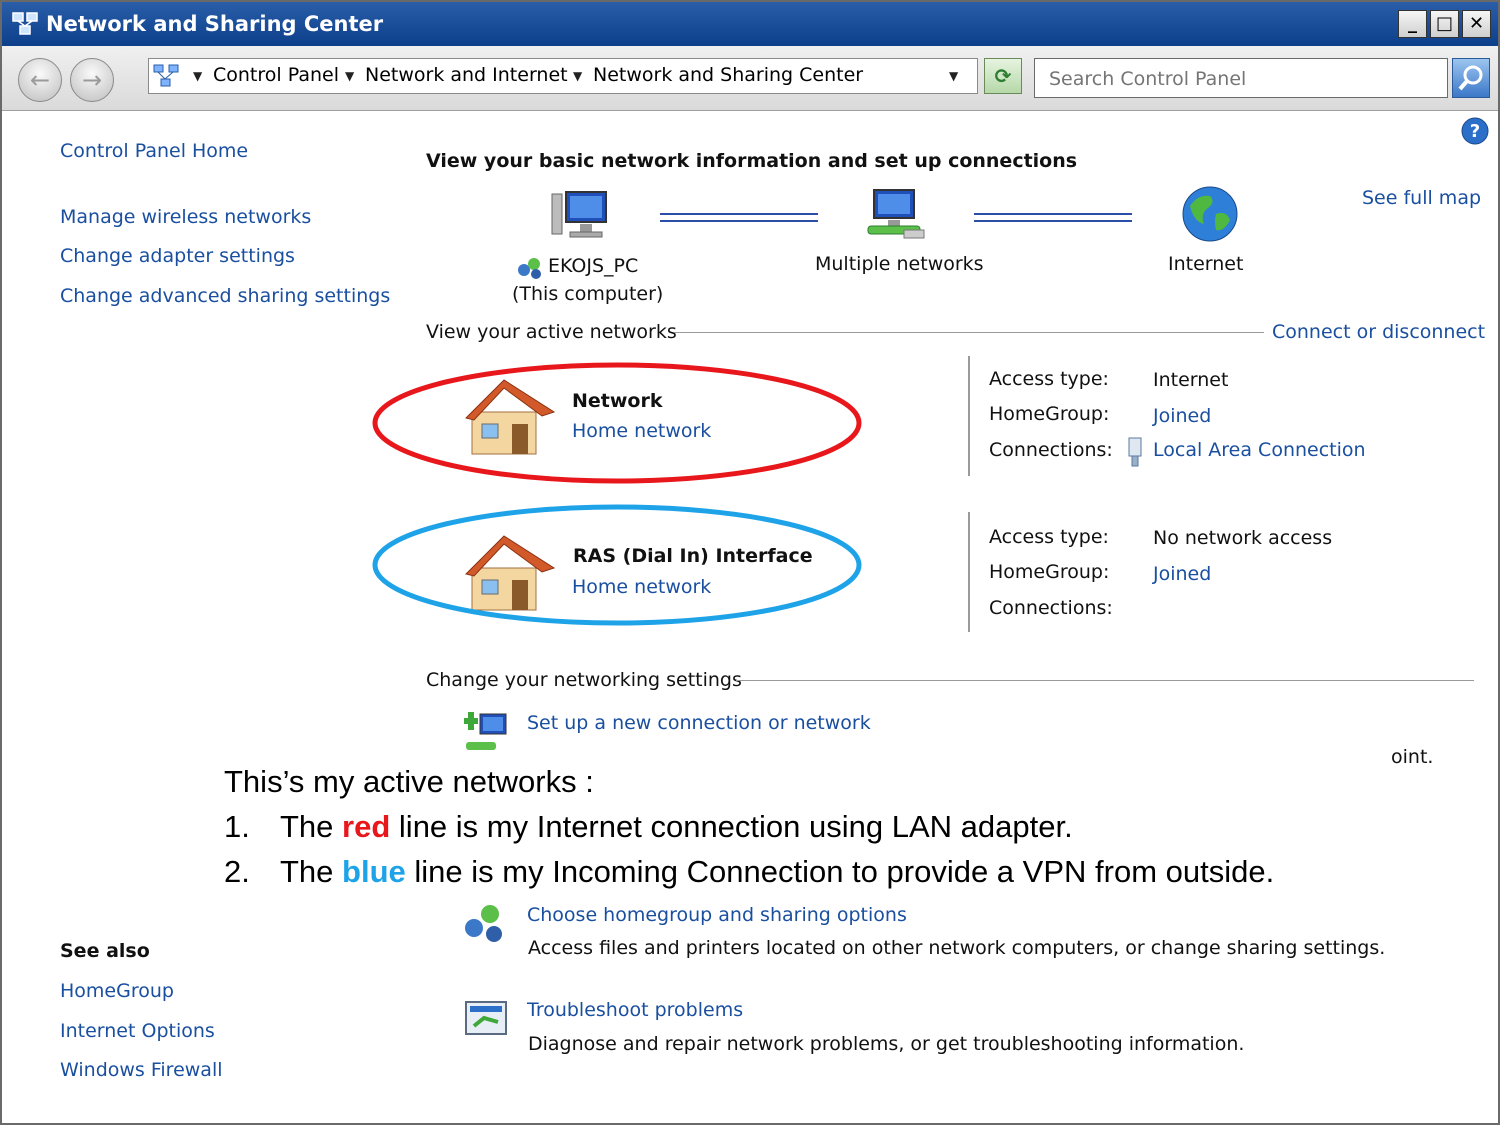 Image resolution: width=1500 pixels, height=1125 pixels. Describe the element at coordinates (584, 680) in the screenshot. I see `change-settings-label: Change your networking settings` at that location.